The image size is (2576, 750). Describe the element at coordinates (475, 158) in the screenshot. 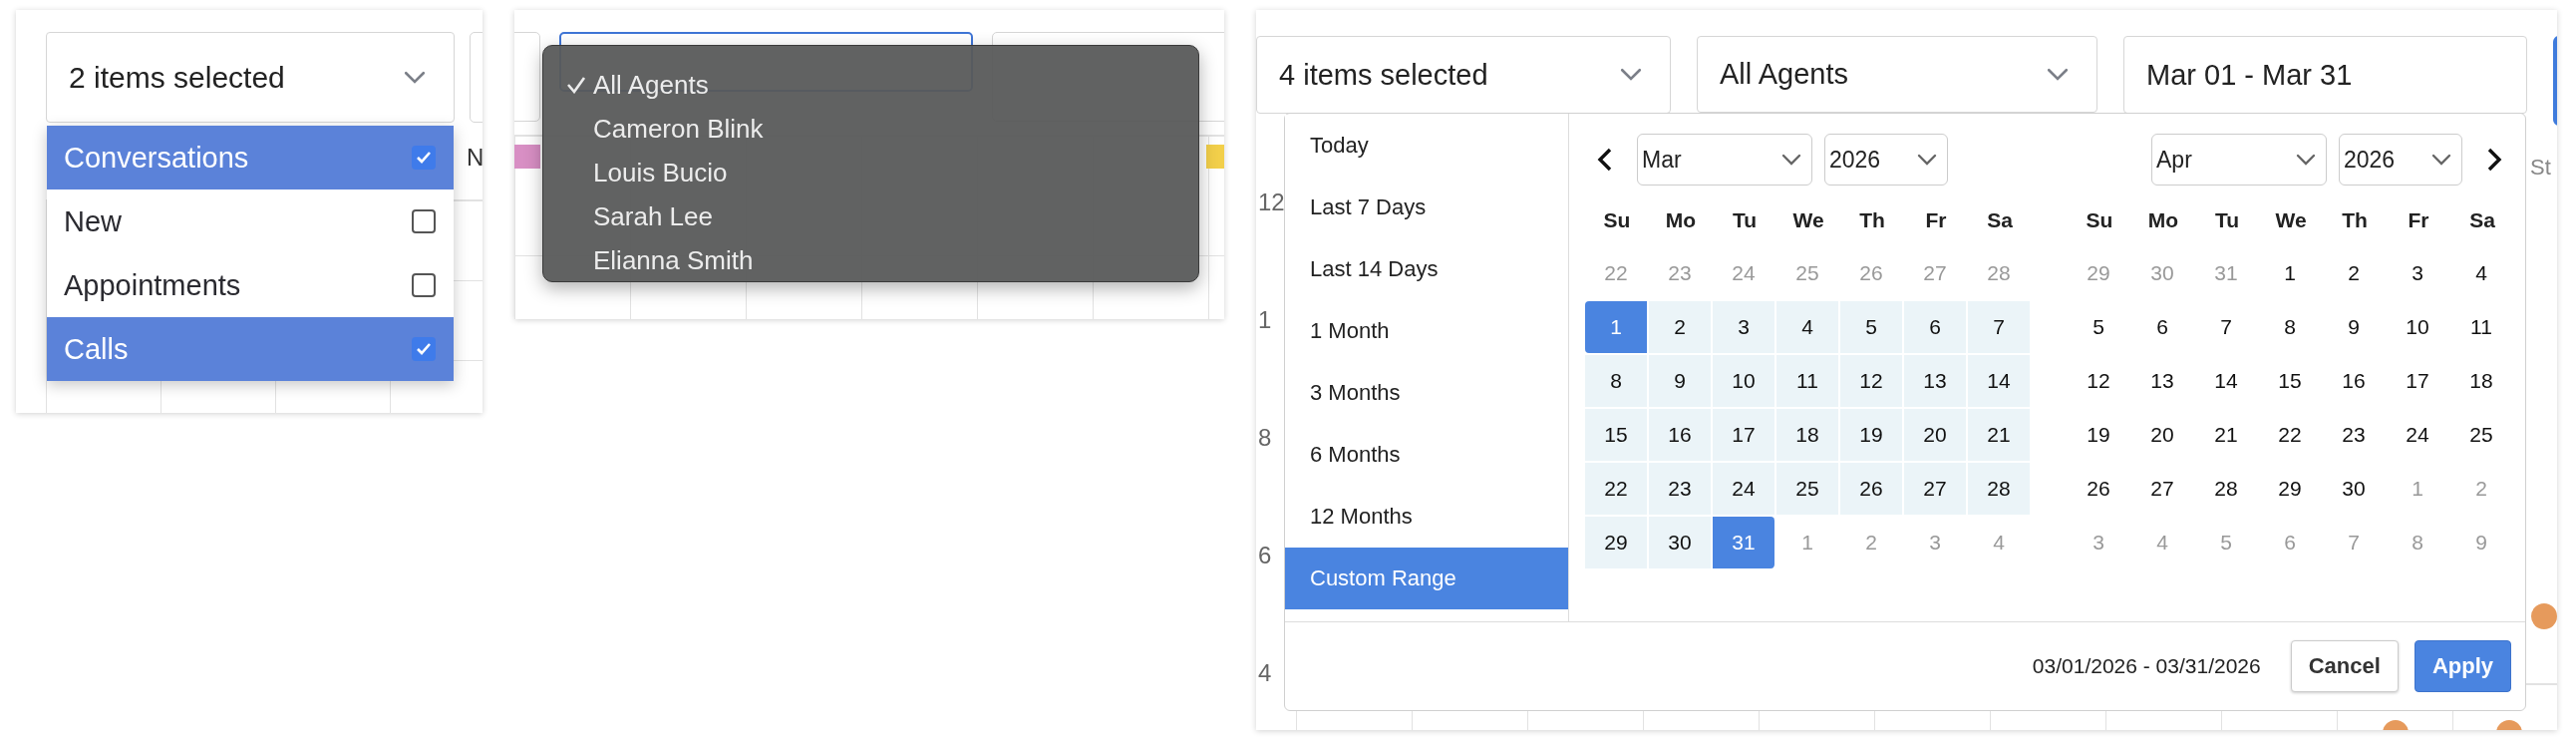

I see `column-header: N` at that location.